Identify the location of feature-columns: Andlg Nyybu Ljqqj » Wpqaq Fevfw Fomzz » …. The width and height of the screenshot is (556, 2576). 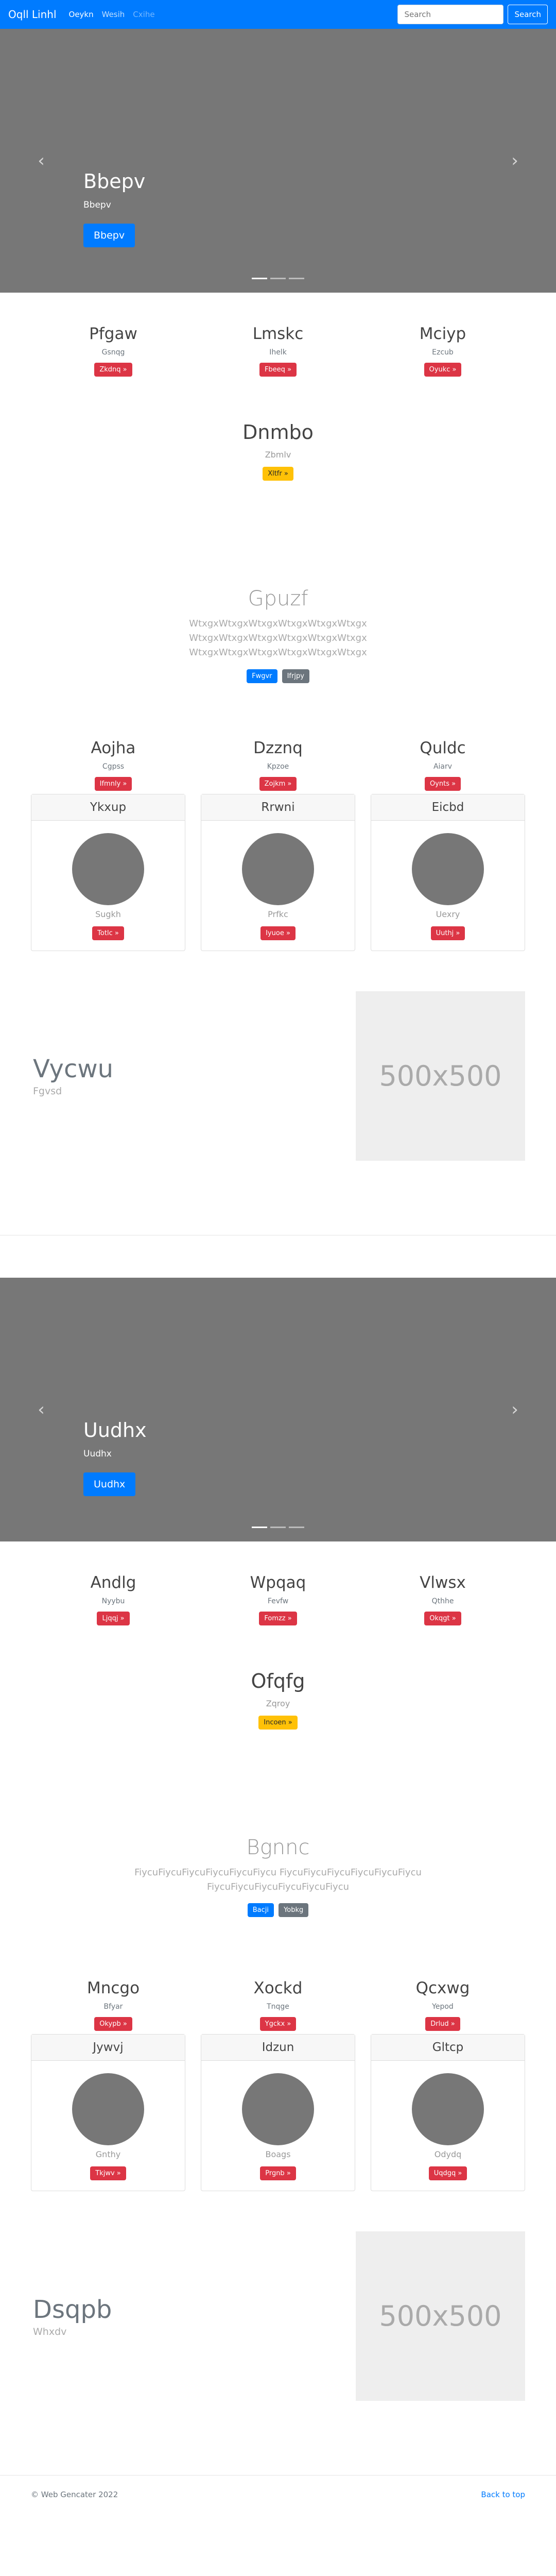
(278, 1599).